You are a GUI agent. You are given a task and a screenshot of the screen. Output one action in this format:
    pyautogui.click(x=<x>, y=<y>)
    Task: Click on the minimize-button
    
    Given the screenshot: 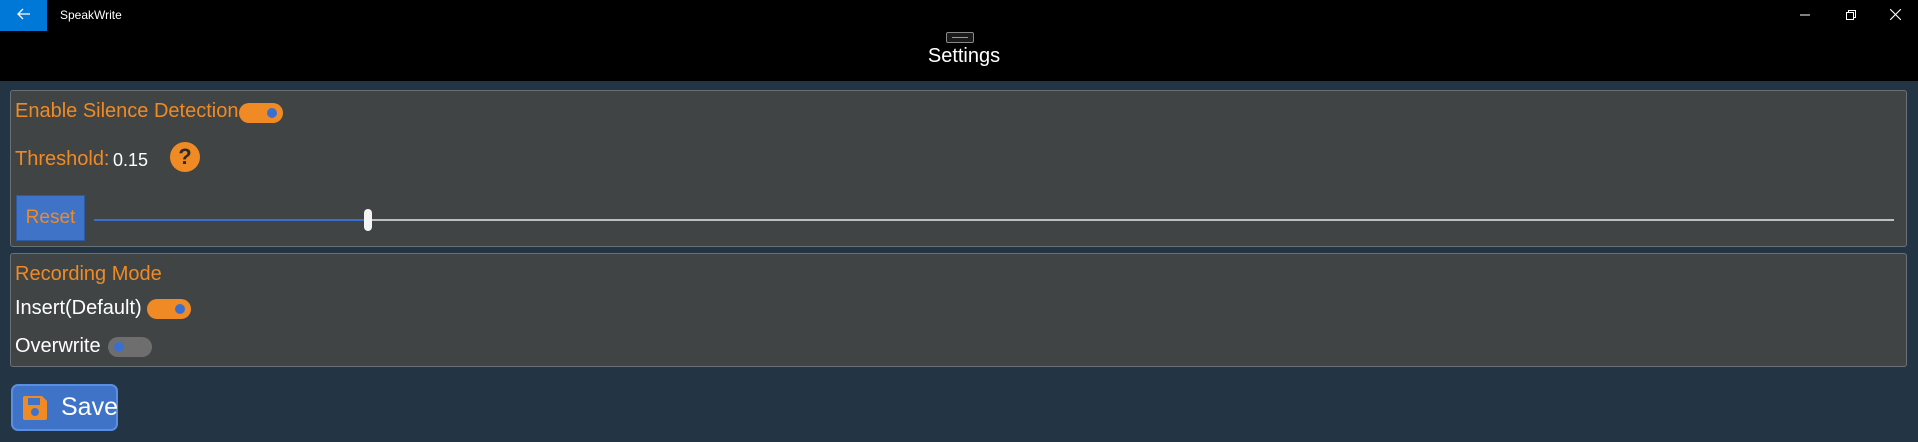 What is the action you would take?
    pyautogui.click(x=1805, y=15)
    